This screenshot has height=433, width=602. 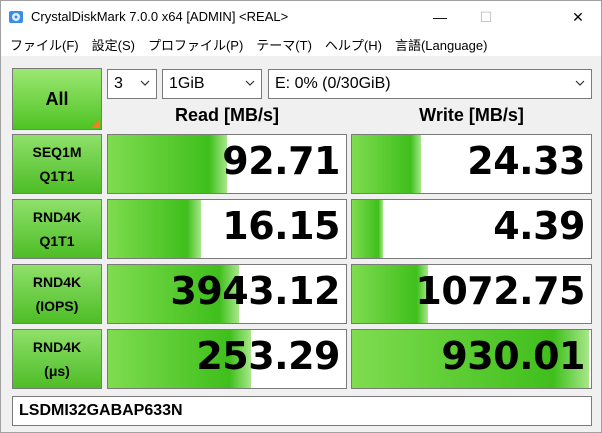 I want to click on minimize-icon: —, so click(x=440, y=17).